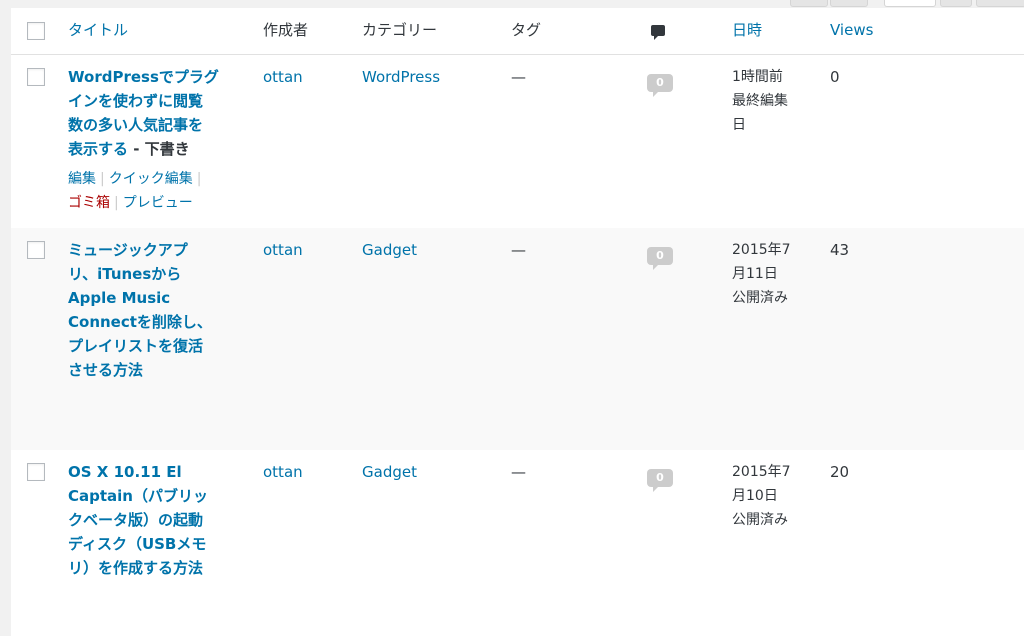 The height and width of the screenshot is (636, 1024). Describe the element at coordinates (159, 149) in the screenshot. I see `post-state: - 下書き` at that location.